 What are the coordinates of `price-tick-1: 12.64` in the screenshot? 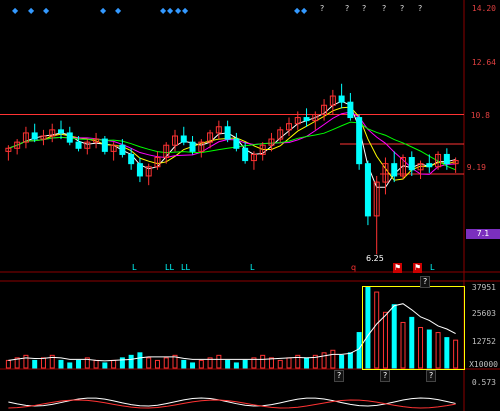 It's located at (483, 62).